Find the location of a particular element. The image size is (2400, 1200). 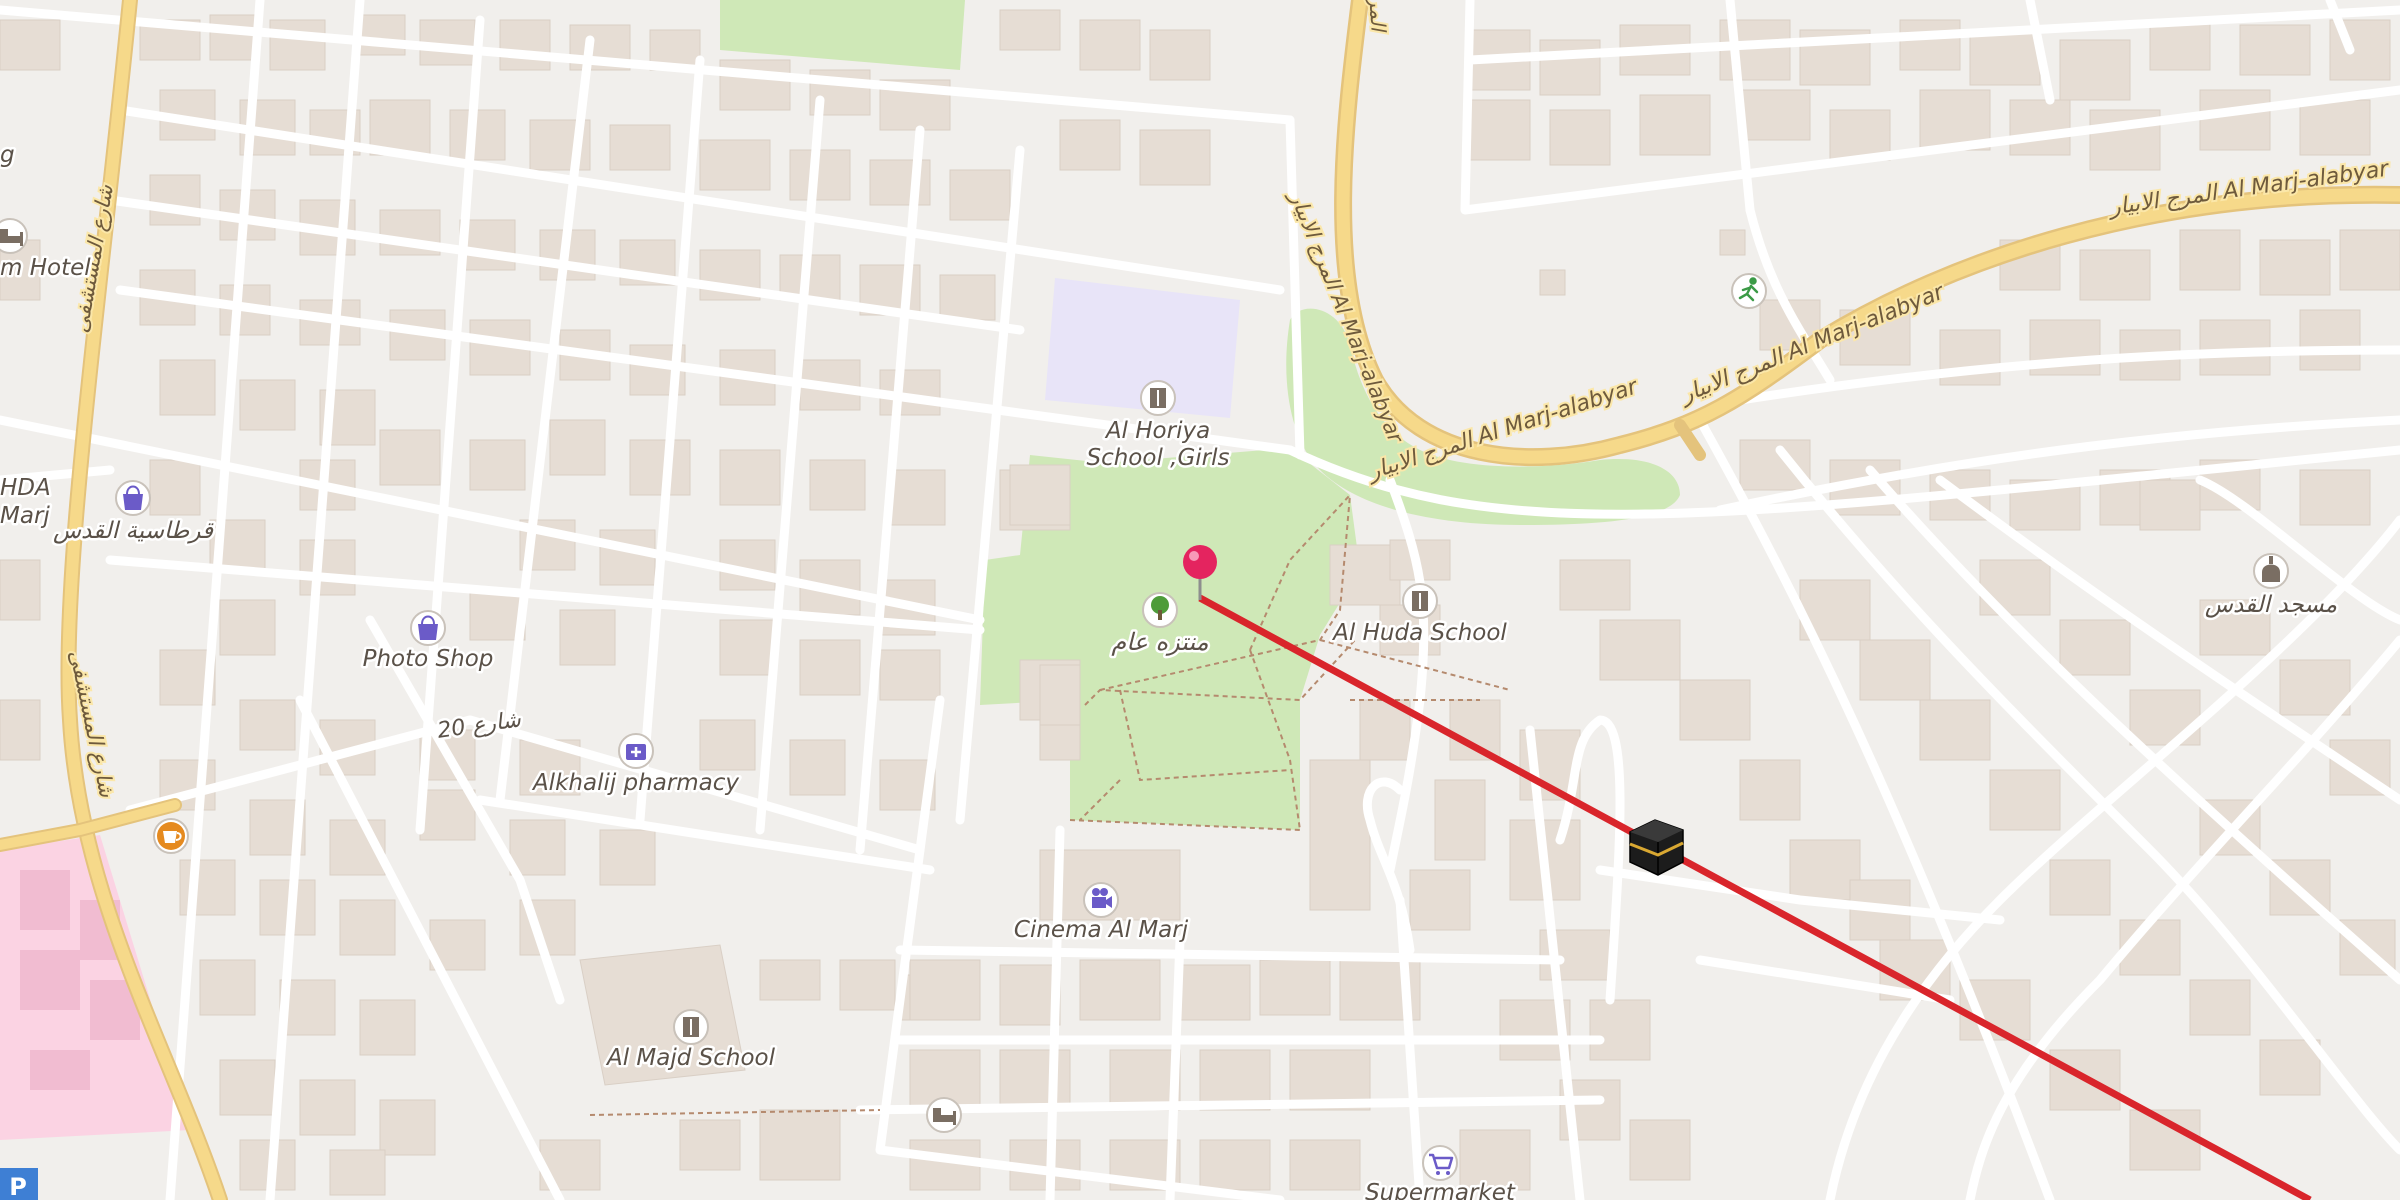

parking-icon: P is located at coordinates (18, 1186).